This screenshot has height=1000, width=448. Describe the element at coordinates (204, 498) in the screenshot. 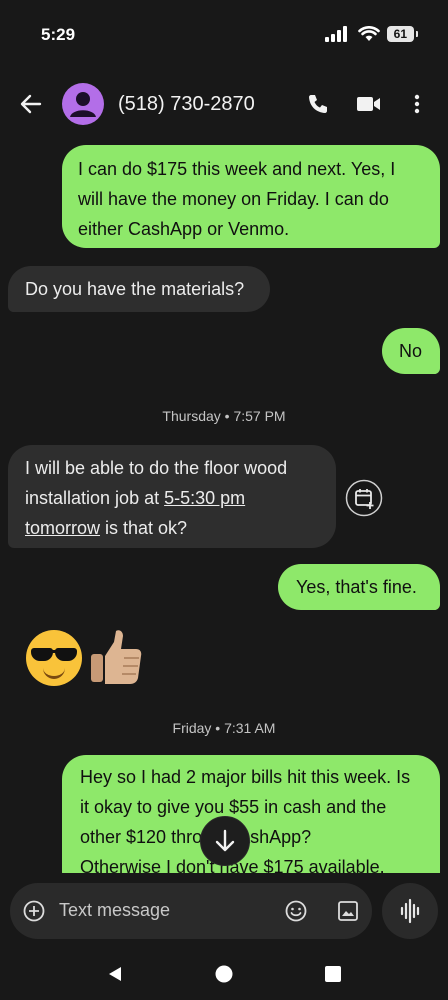

I see `time-link: 5-5:30 pm` at that location.